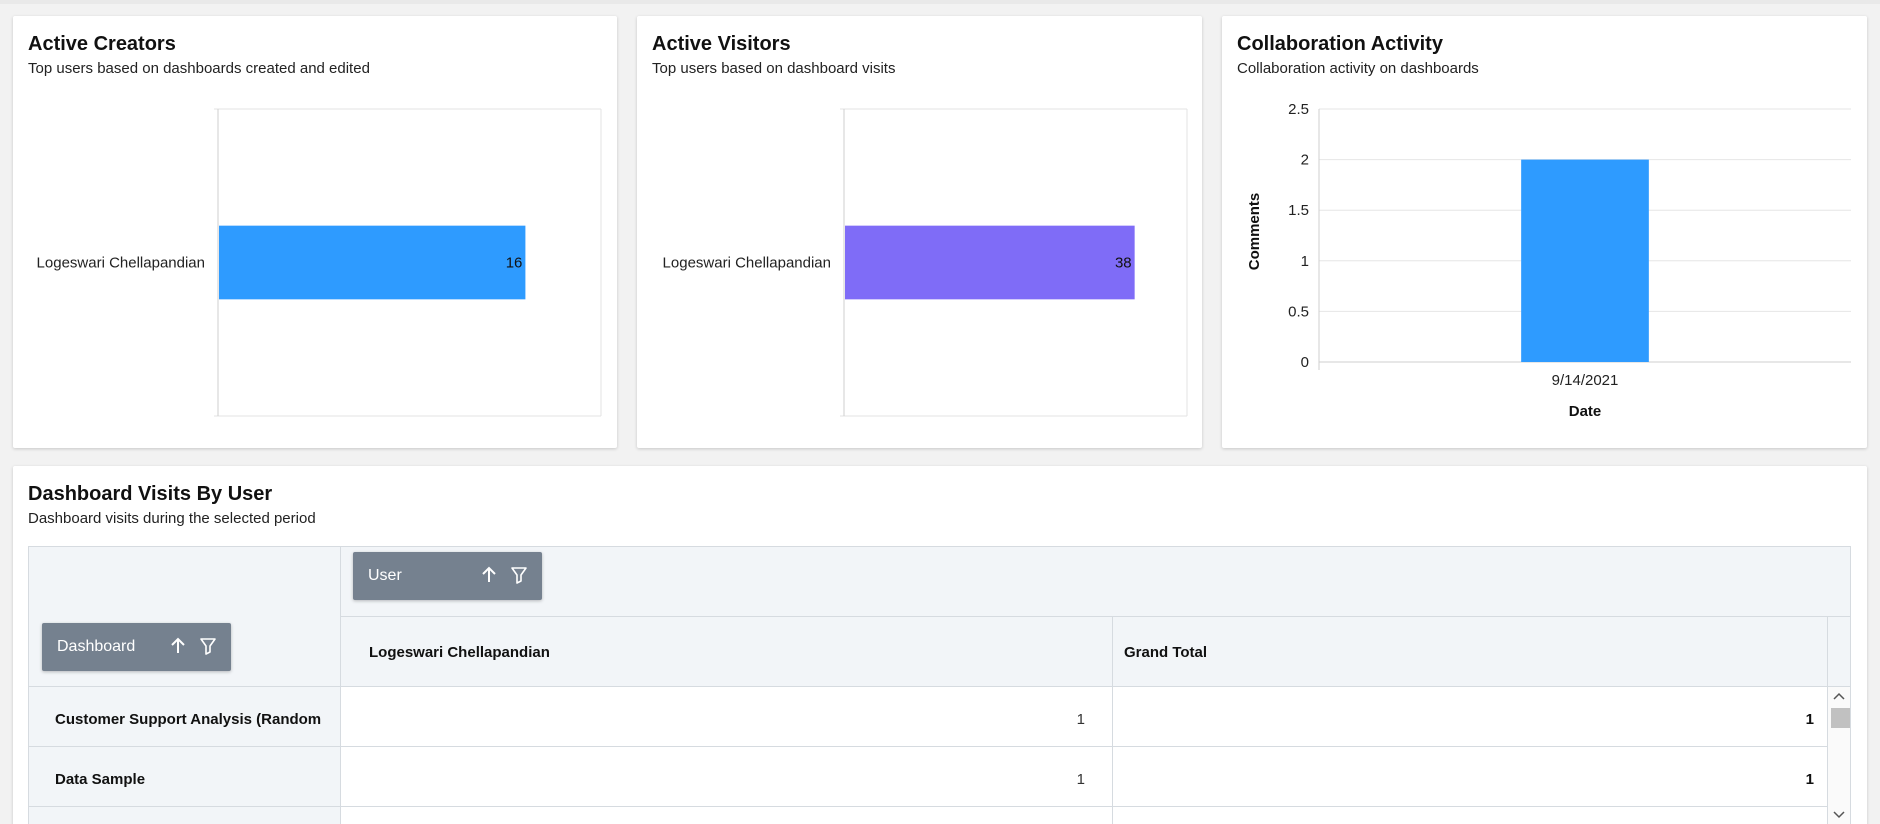  Describe the element at coordinates (1298, 311) in the screenshot. I see `y-tick-label: 0.5` at that location.